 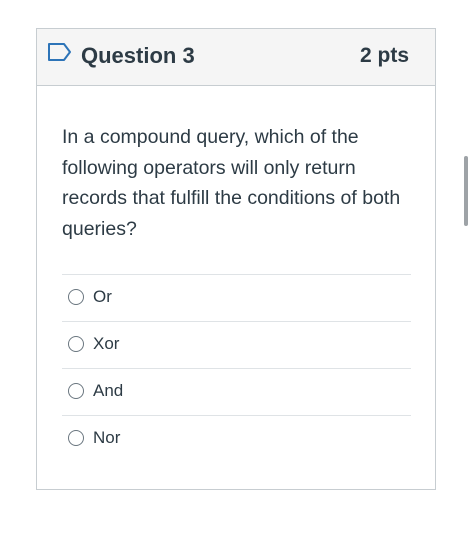 What do you see at coordinates (60, 52) in the screenshot?
I see `flag-question-icon` at bounding box center [60, 52].